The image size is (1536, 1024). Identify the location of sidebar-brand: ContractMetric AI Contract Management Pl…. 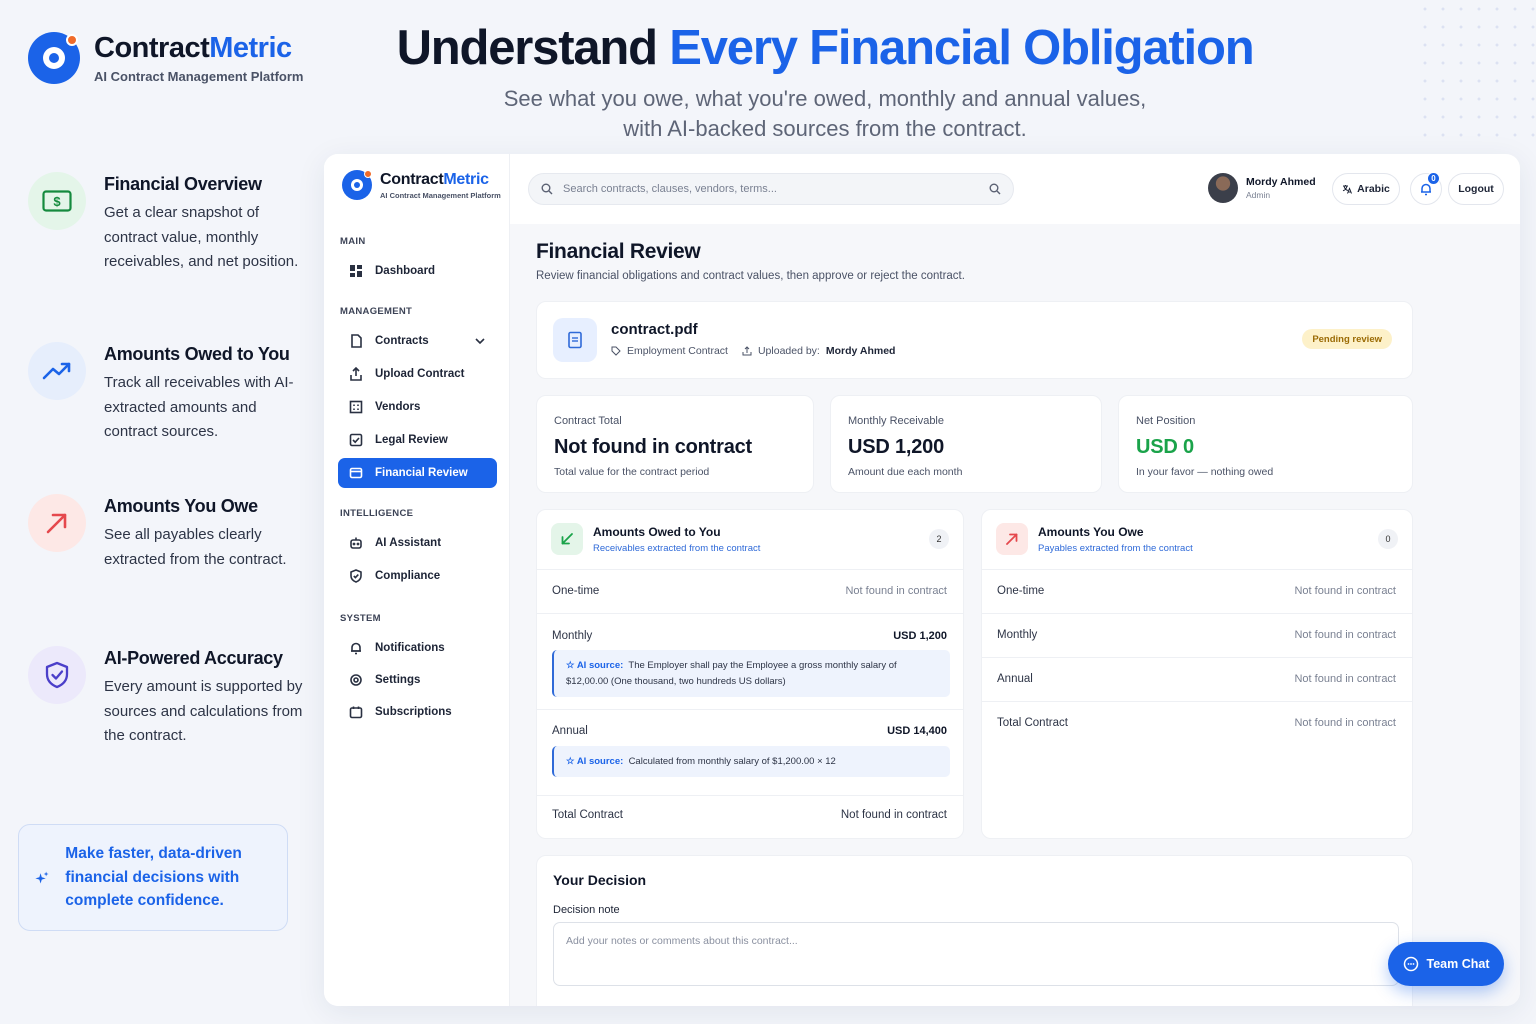
(421, 185).